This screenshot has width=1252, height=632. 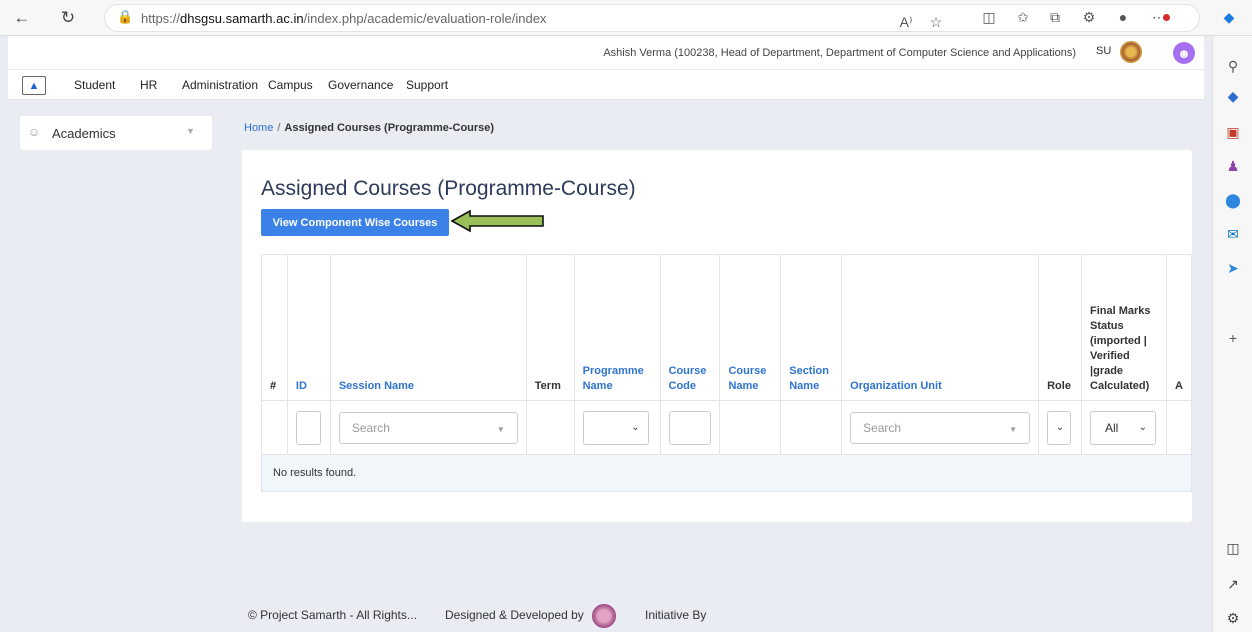 I want to click on notification-dot-icon, so click(x=1166, y=17).